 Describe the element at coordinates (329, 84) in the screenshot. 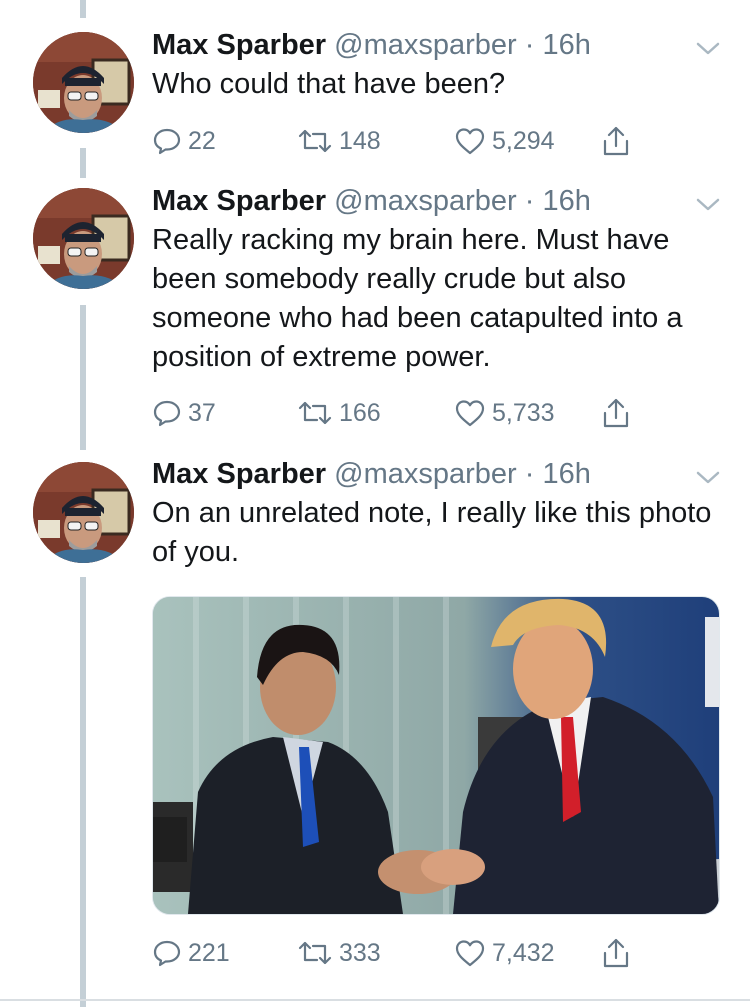

I see `tweet-text: Who could that have been?` at that location.